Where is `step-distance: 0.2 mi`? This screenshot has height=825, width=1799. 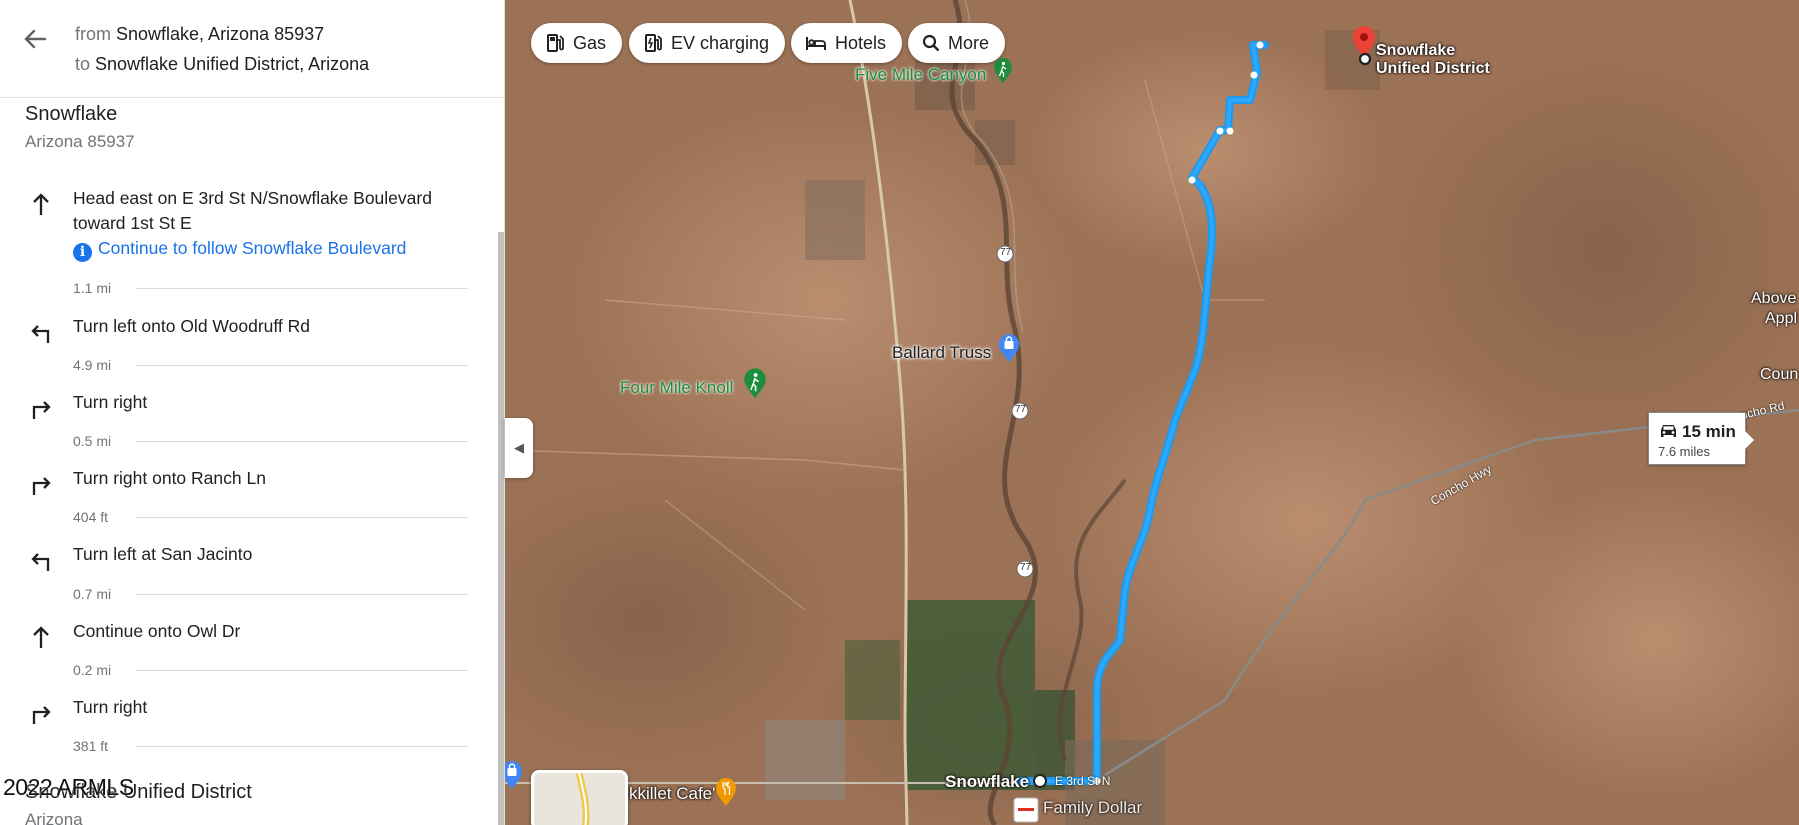 step-distance: 0.2 mi is located at coordinates (92, 670).